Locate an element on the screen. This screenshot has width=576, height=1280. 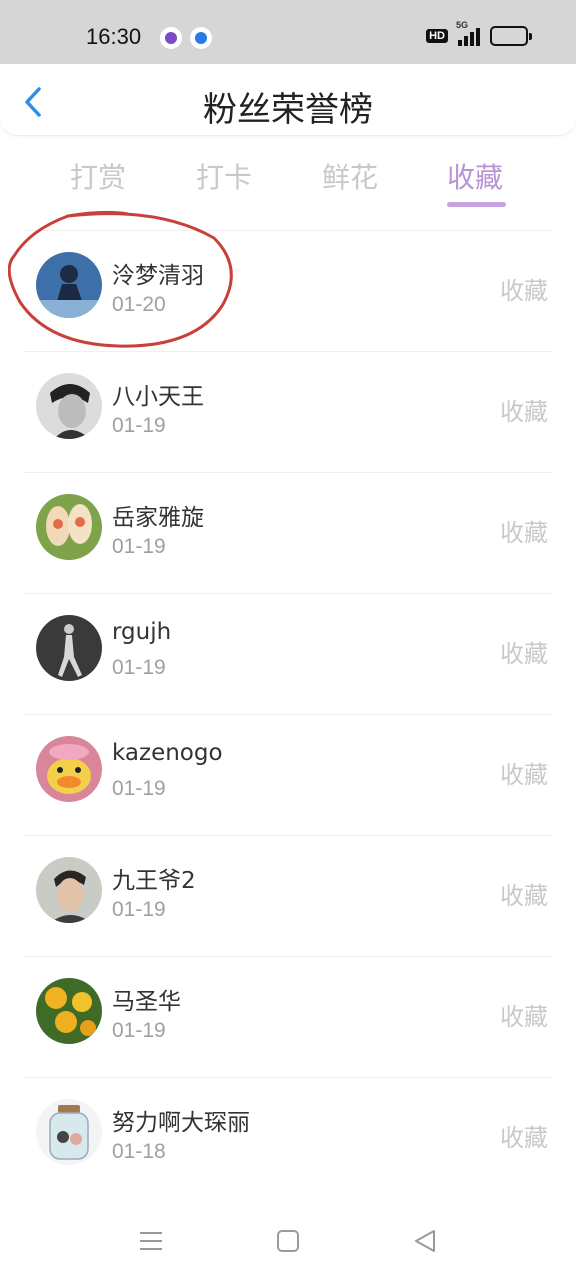
fan-name: 泠梦清羽 is located at coordinates (158, 276).